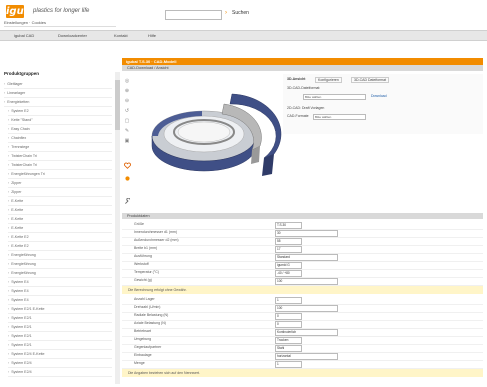 The image size is (487, 387). Describe the element at coordinates (24, 35) in the screenshot. I see `nav-item-cad: igubal CAD` at that location.